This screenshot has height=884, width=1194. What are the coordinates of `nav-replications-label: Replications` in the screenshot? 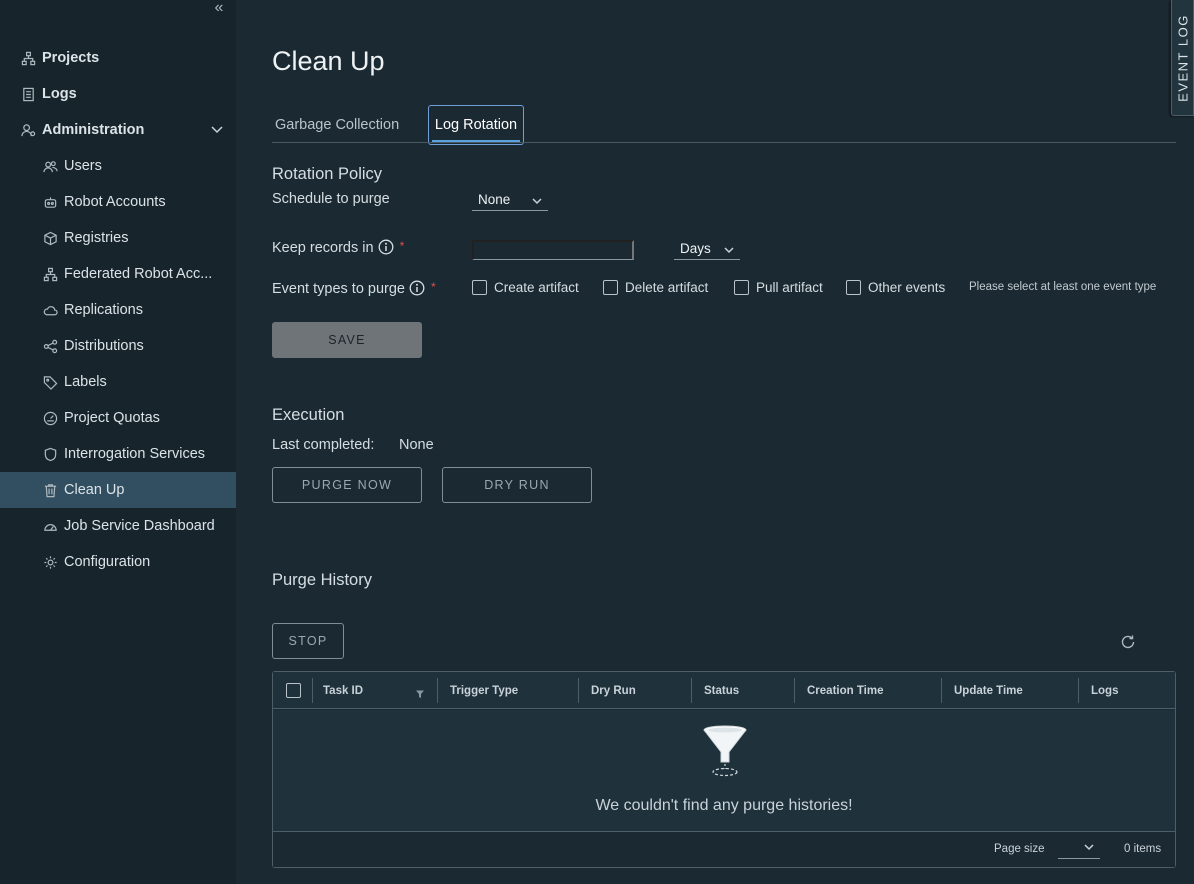 It's located at (103, 310).